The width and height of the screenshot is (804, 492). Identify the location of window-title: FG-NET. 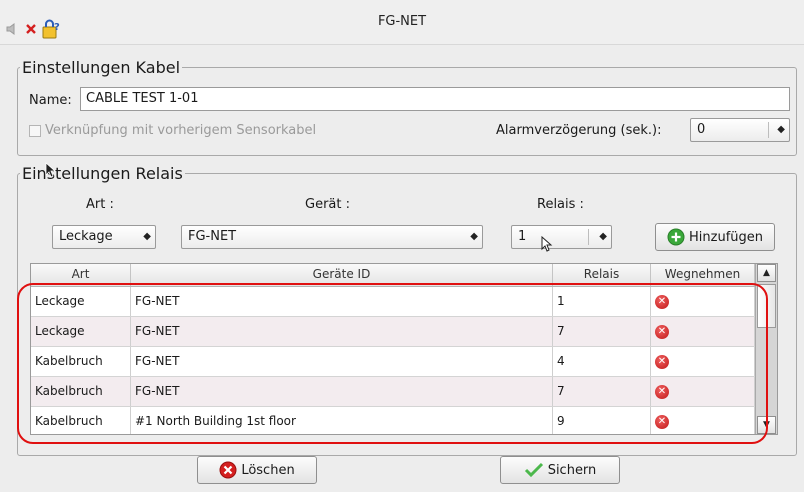
(402, 21).